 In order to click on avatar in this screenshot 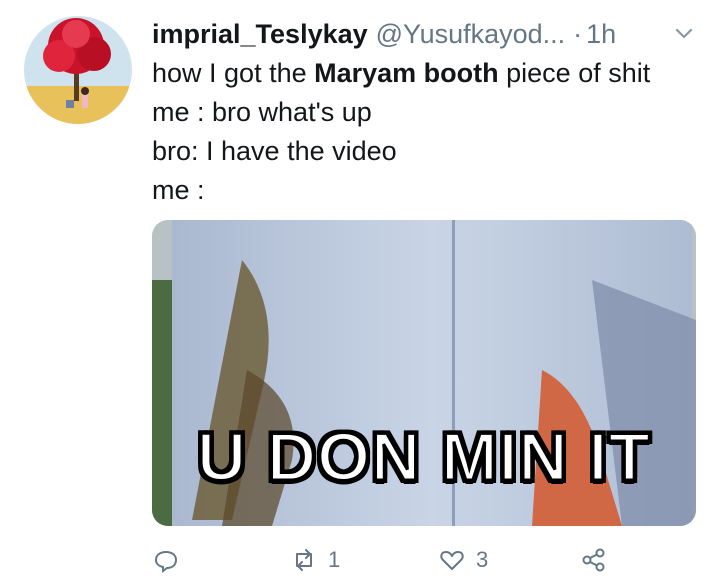, I will do `click(78, 70)`.